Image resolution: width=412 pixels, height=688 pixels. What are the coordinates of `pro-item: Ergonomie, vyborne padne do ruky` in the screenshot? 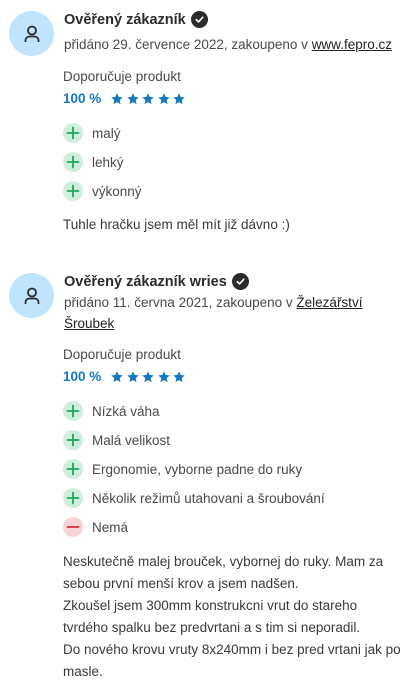 It's located at (182, 469).